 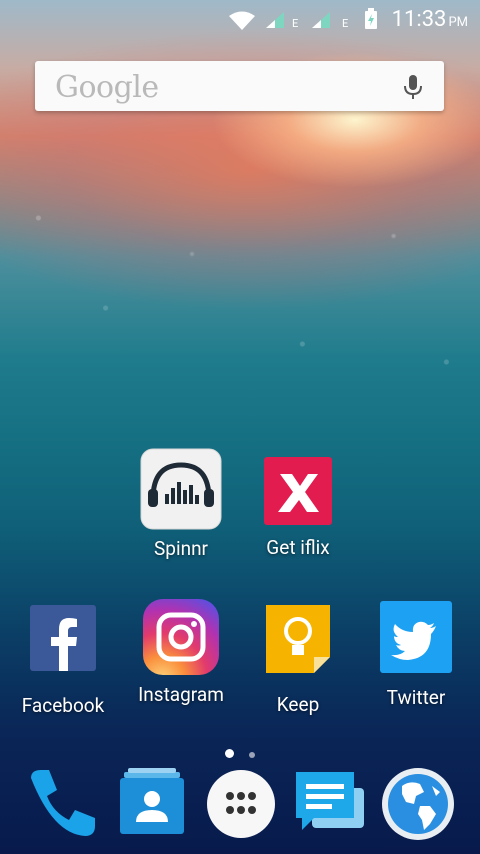 I want to click on keep-lightbulb-icon, so click(x=298, y=645).